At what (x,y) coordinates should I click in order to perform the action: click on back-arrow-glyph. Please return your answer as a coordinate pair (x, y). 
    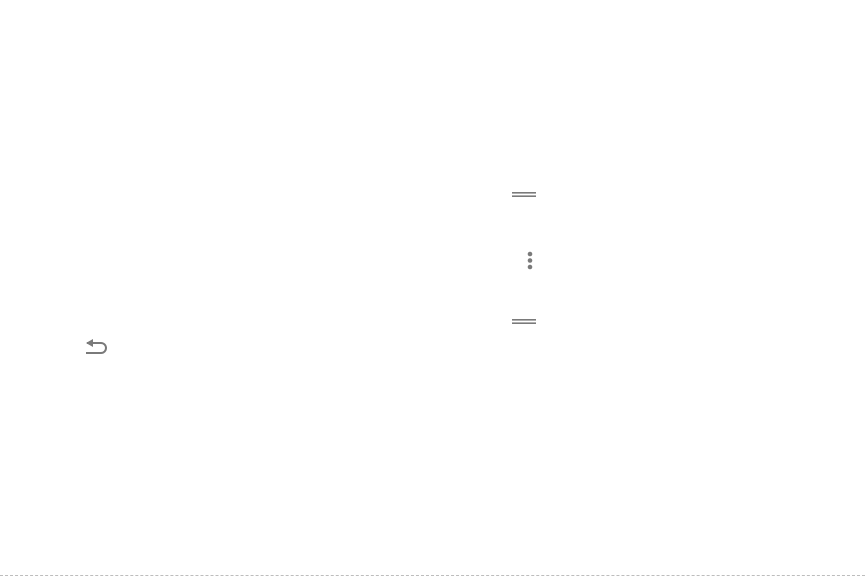
    Looking at the image, I should click on (96, 346).